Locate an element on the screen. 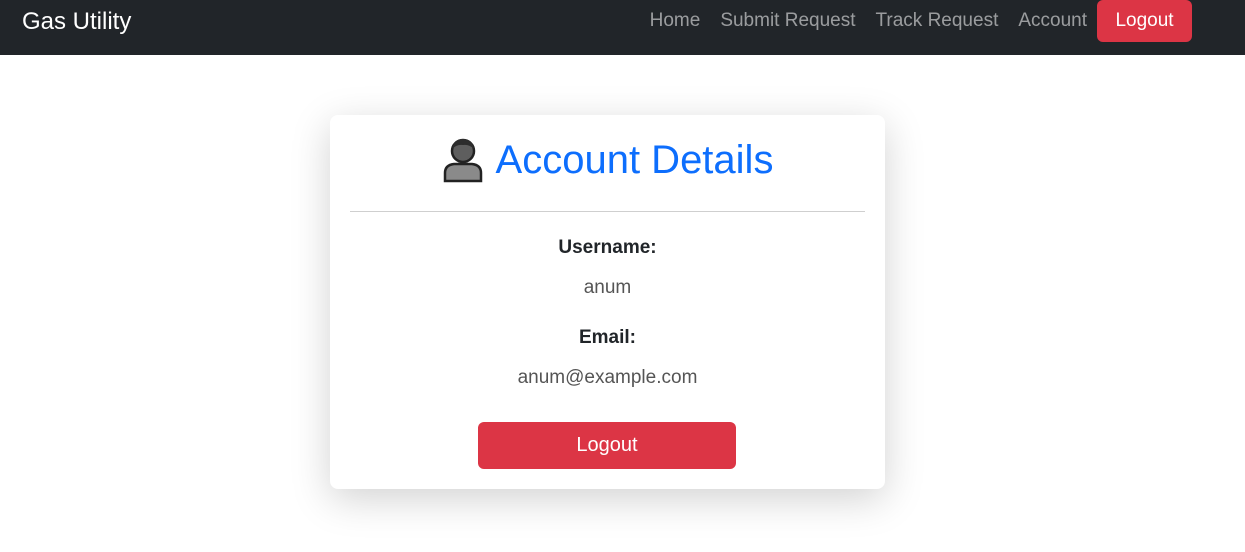 Image resolution: width=1245 pixels, height=552 pixels. brand-logo: Gas Utility is located at coordinates (76, 22).